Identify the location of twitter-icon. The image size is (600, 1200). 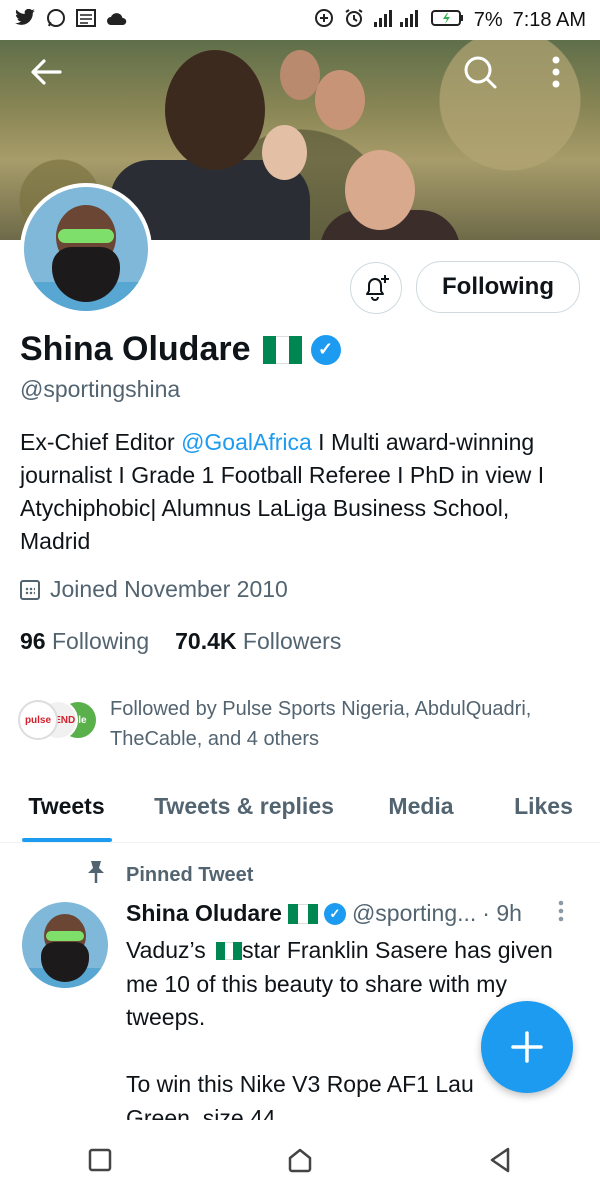
(25, 19).